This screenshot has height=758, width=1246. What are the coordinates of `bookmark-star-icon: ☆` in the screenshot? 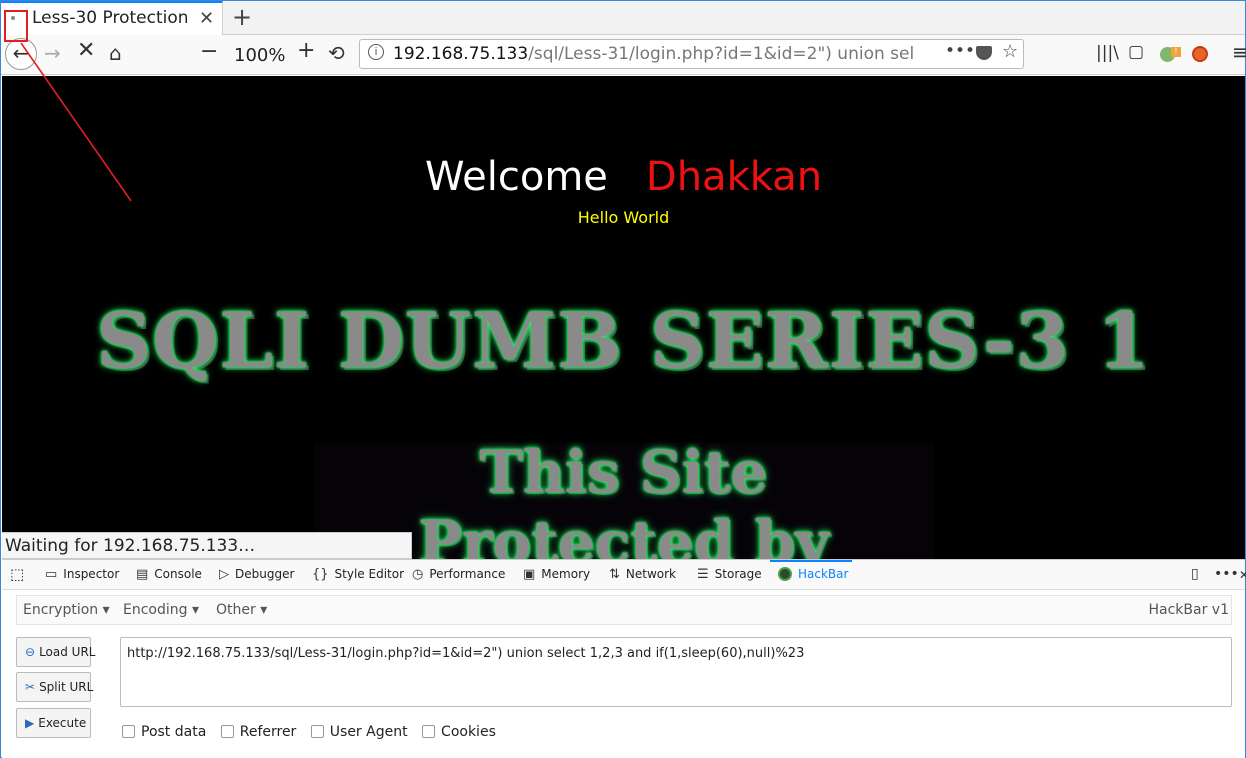 It's located at (1010, 51).